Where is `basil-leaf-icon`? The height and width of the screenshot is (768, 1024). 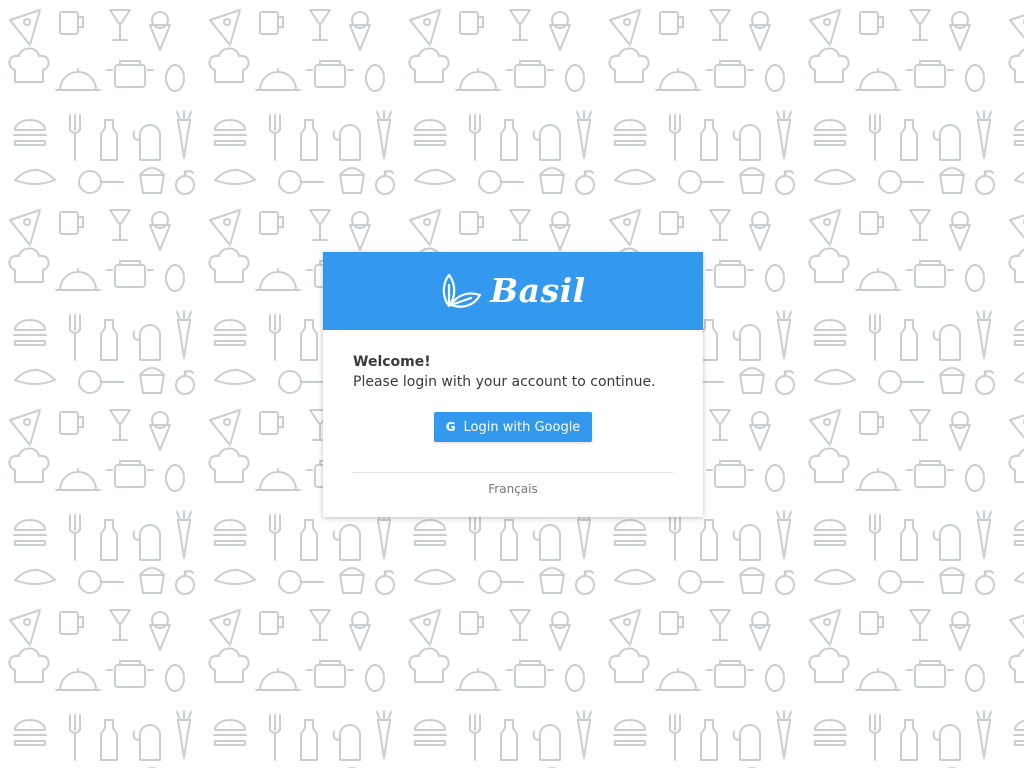 basil-leaf-icon is located at coordinates (462, 290).